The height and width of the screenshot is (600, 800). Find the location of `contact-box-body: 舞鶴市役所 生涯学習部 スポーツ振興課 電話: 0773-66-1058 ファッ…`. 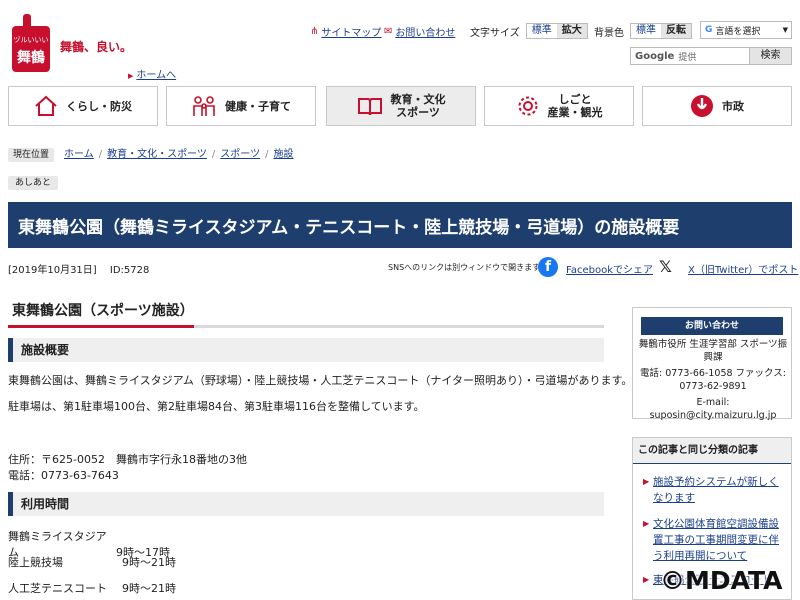

contact-box-body: 舞鶴市役所 生涯学習部 スポーツ振興課 電話: 0773-66-1058 ファッ… is located at coordinates (713, 380).